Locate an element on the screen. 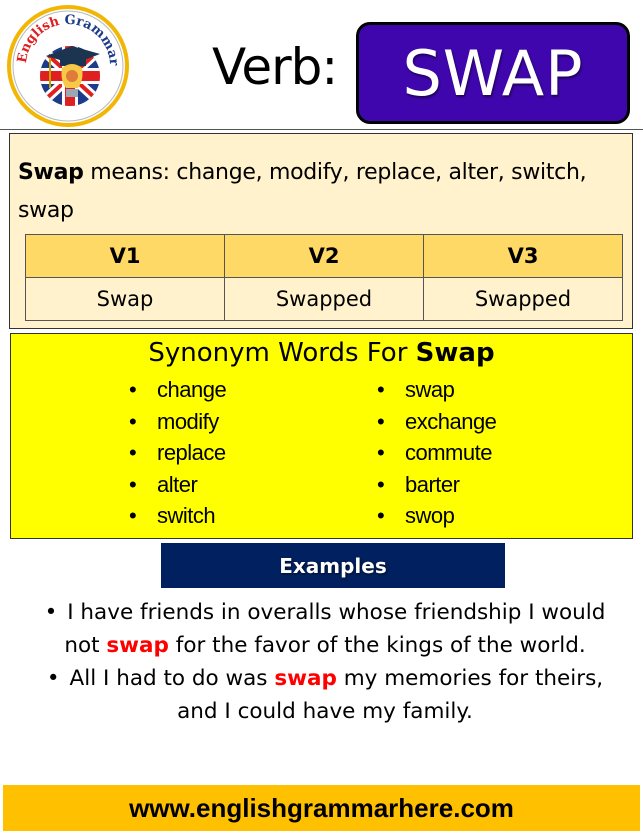  list-item: exchange is located at coordinates (437, 422).